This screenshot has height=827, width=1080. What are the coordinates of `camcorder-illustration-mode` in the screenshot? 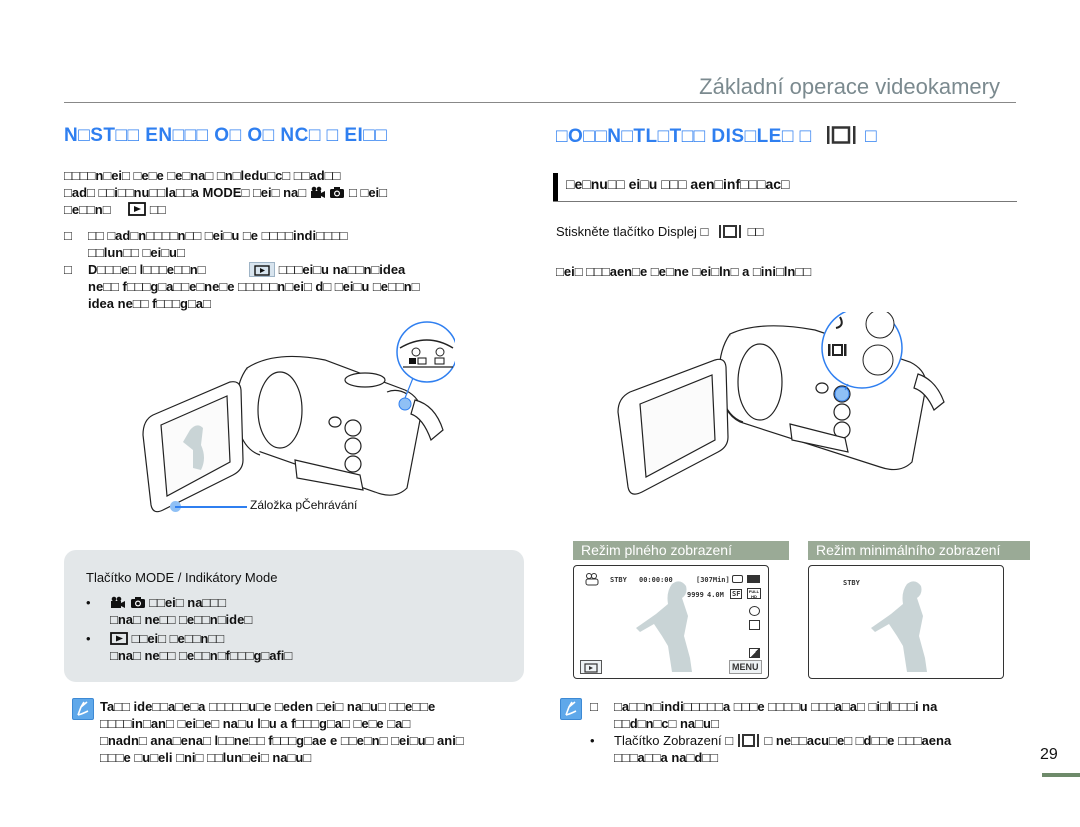 It's located at (298, 417).